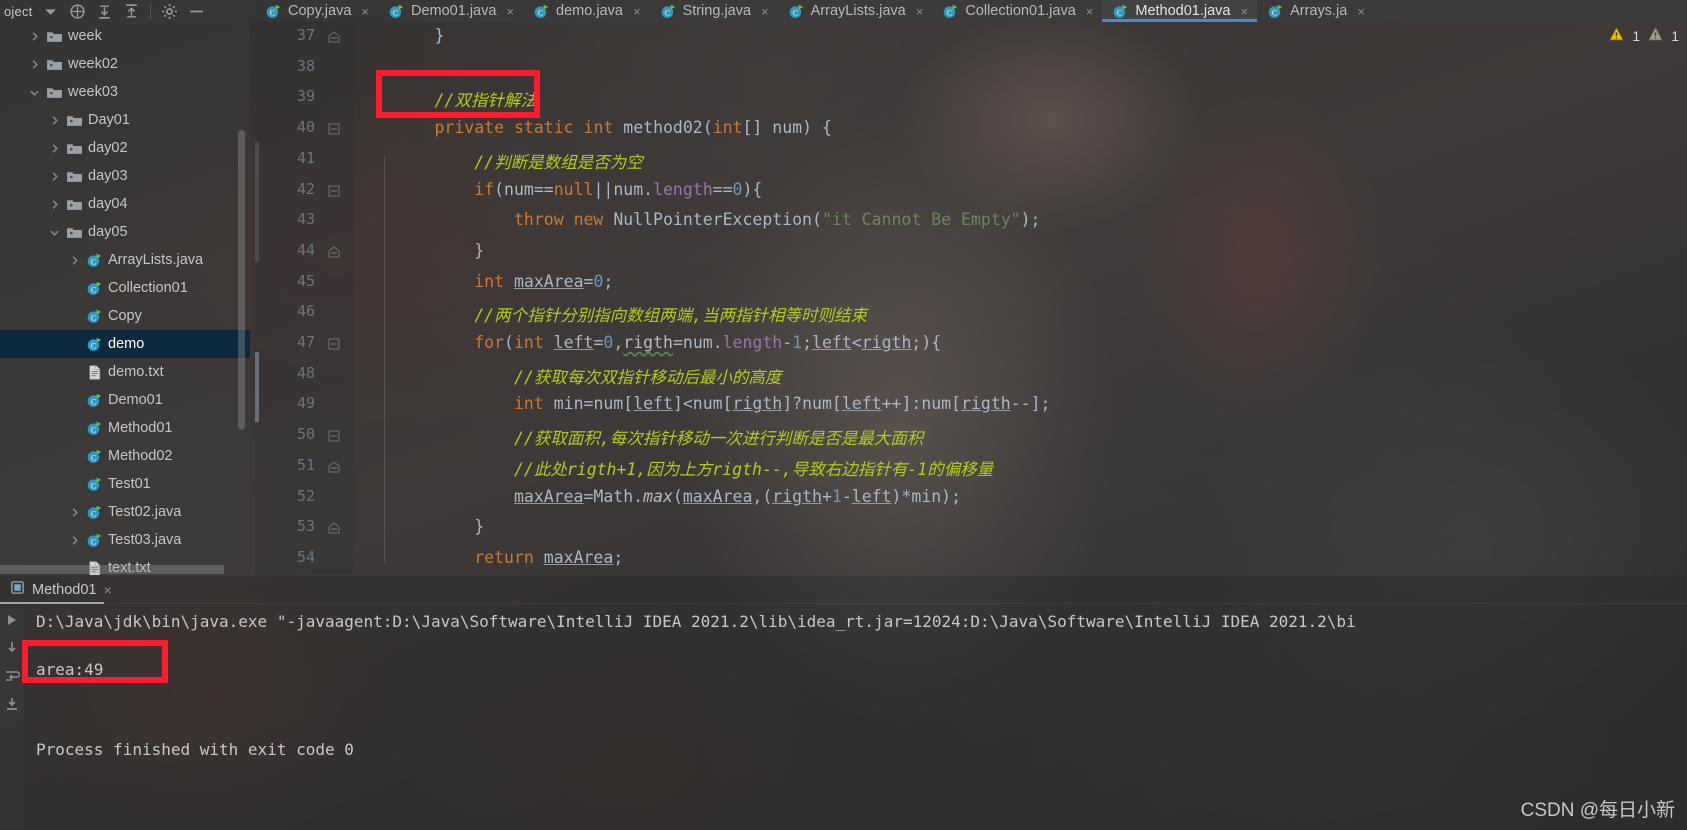  What do you see at coordinates (843, 590) in the screenshot?
I see `console-tab-bar: Method01 ×` at bounding box center [843, 590].